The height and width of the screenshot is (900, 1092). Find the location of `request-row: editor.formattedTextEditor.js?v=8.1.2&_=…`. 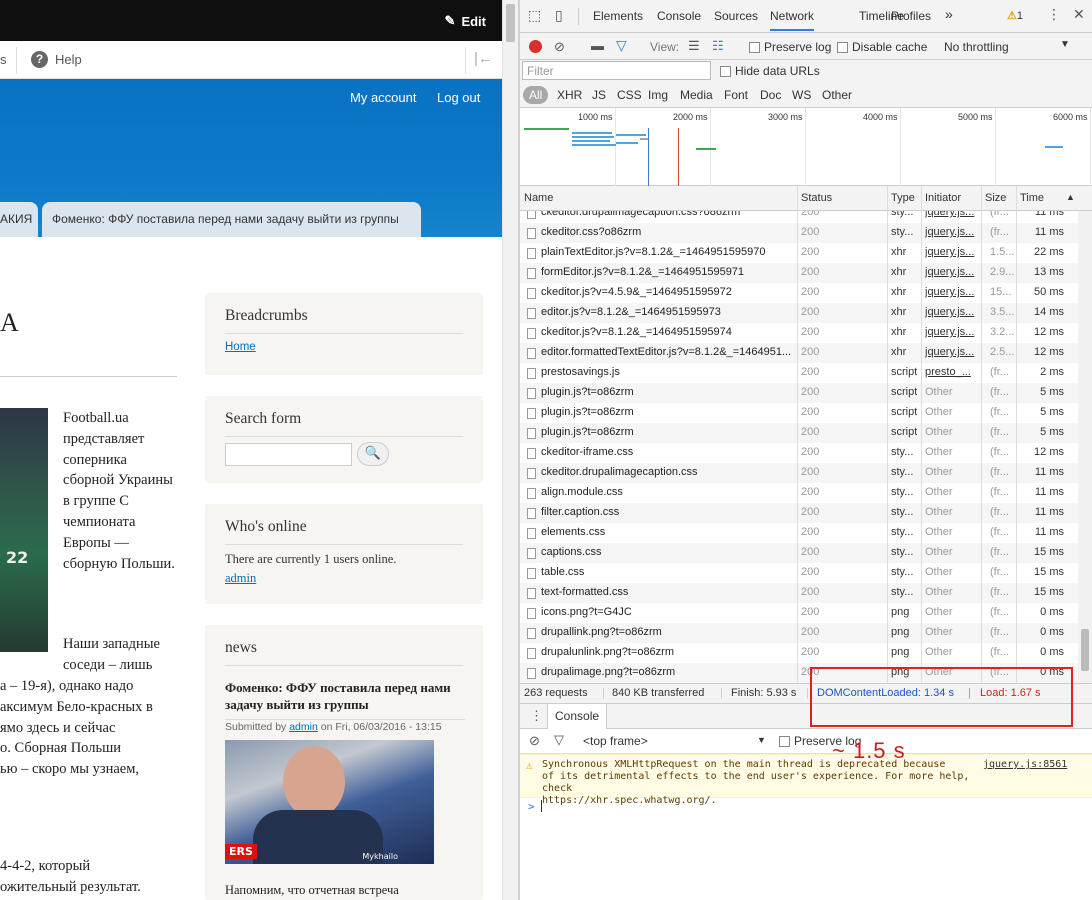

request-row: editor.formattedTextEditor.js?v=8.1.2&_=… is located at coordinates (799, 353).